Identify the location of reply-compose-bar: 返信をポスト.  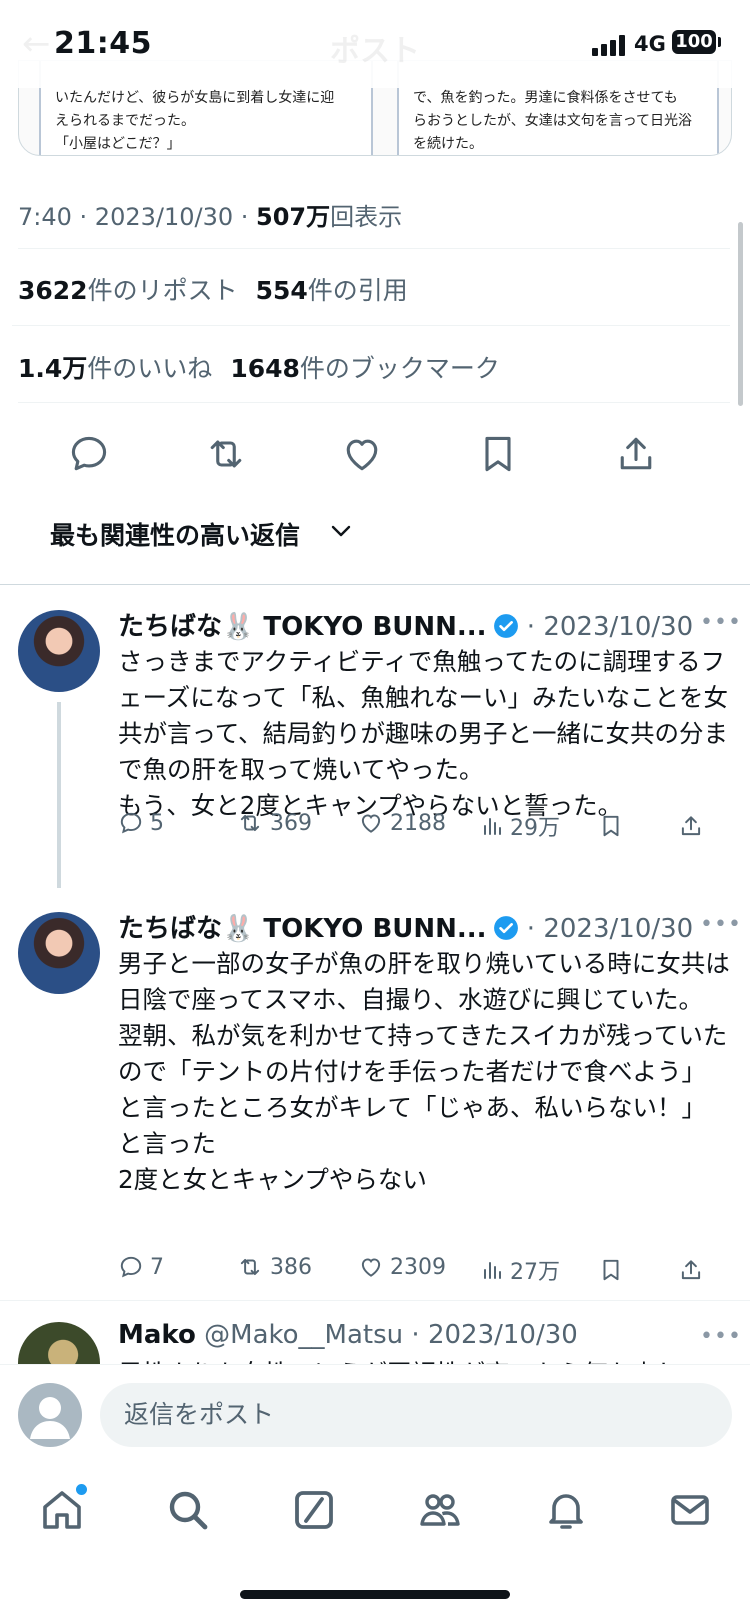
(375, 1414).